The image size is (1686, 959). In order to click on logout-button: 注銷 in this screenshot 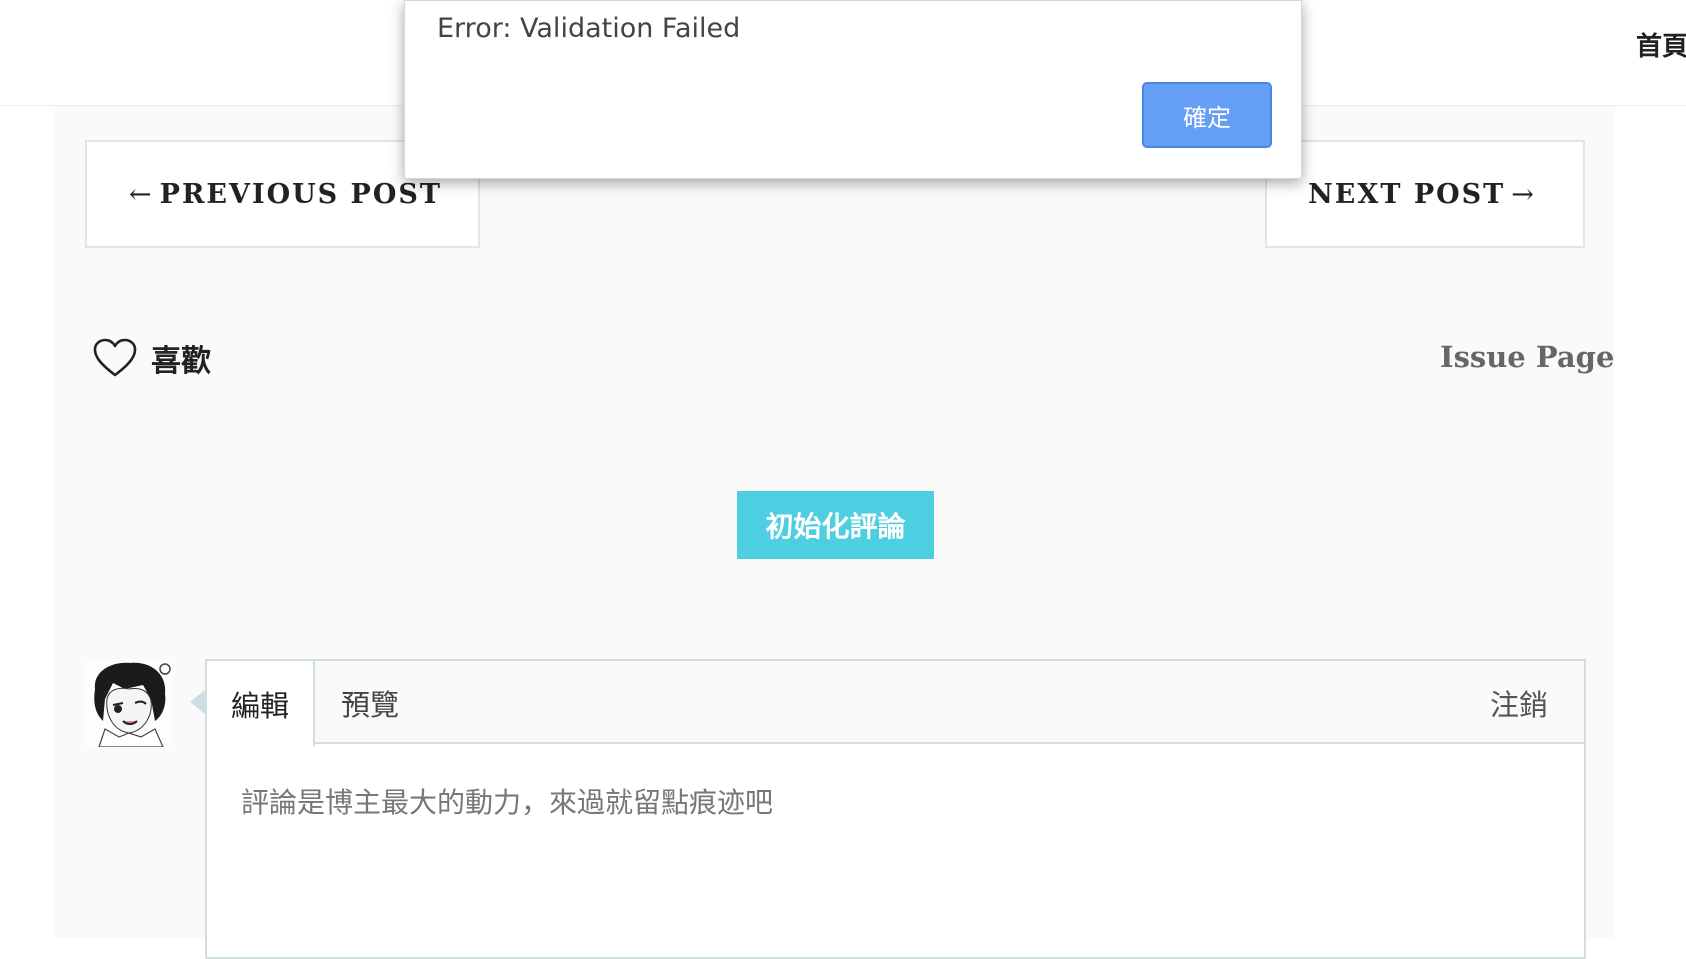, I will do `click(1519, 702)`.